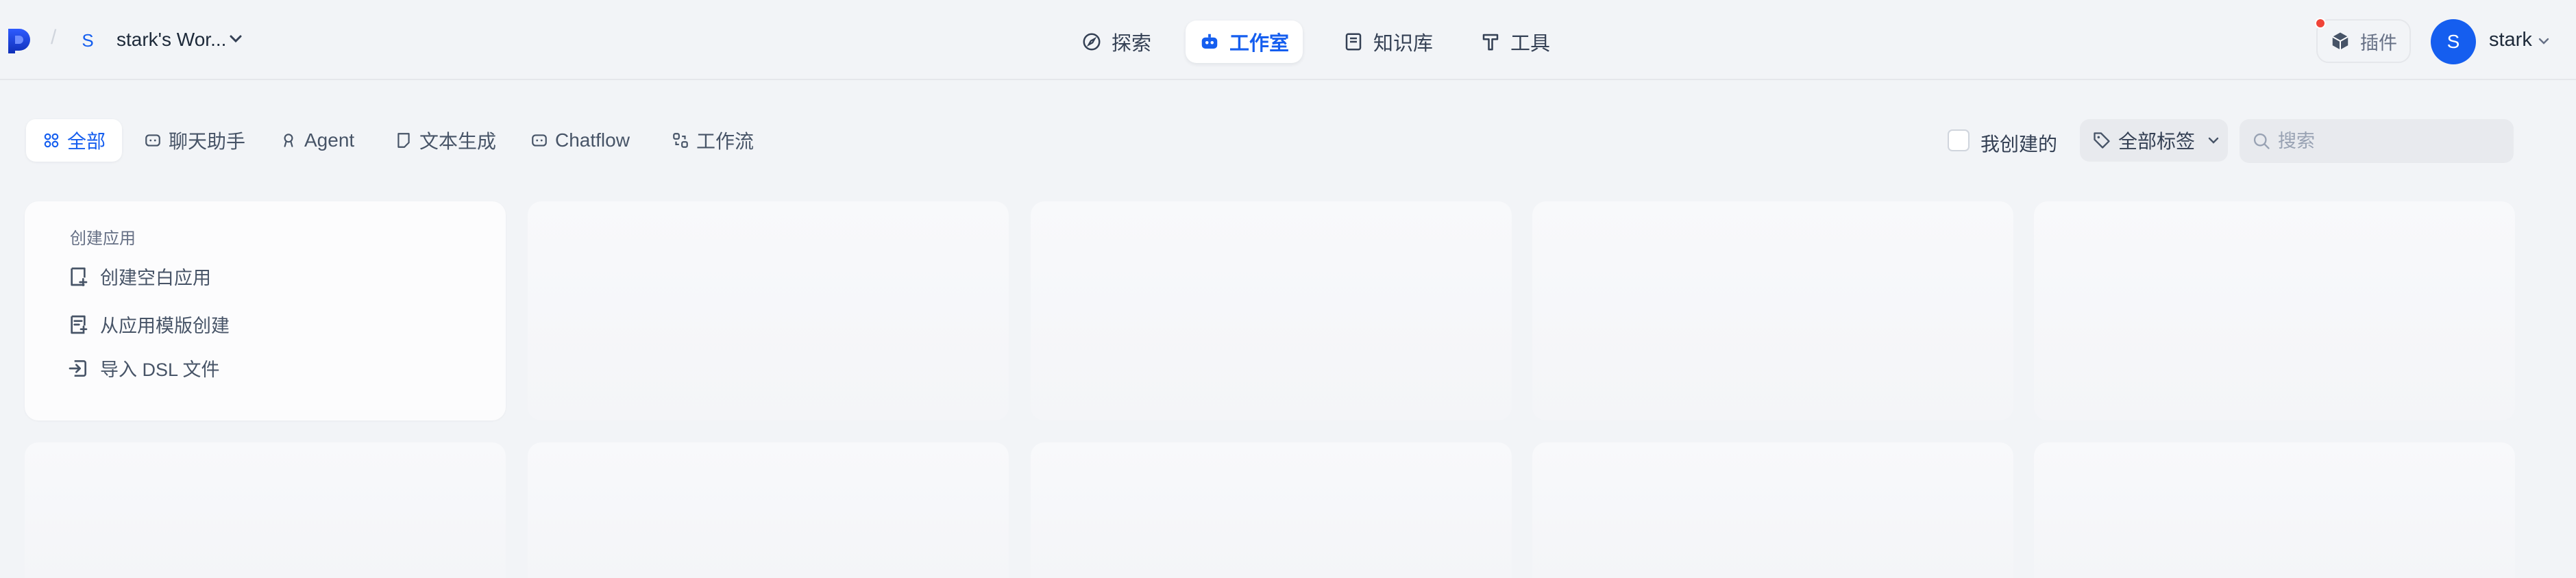 This screenshot has height=578, width=2576. I want to click on agent-icon, so click(289, 140).